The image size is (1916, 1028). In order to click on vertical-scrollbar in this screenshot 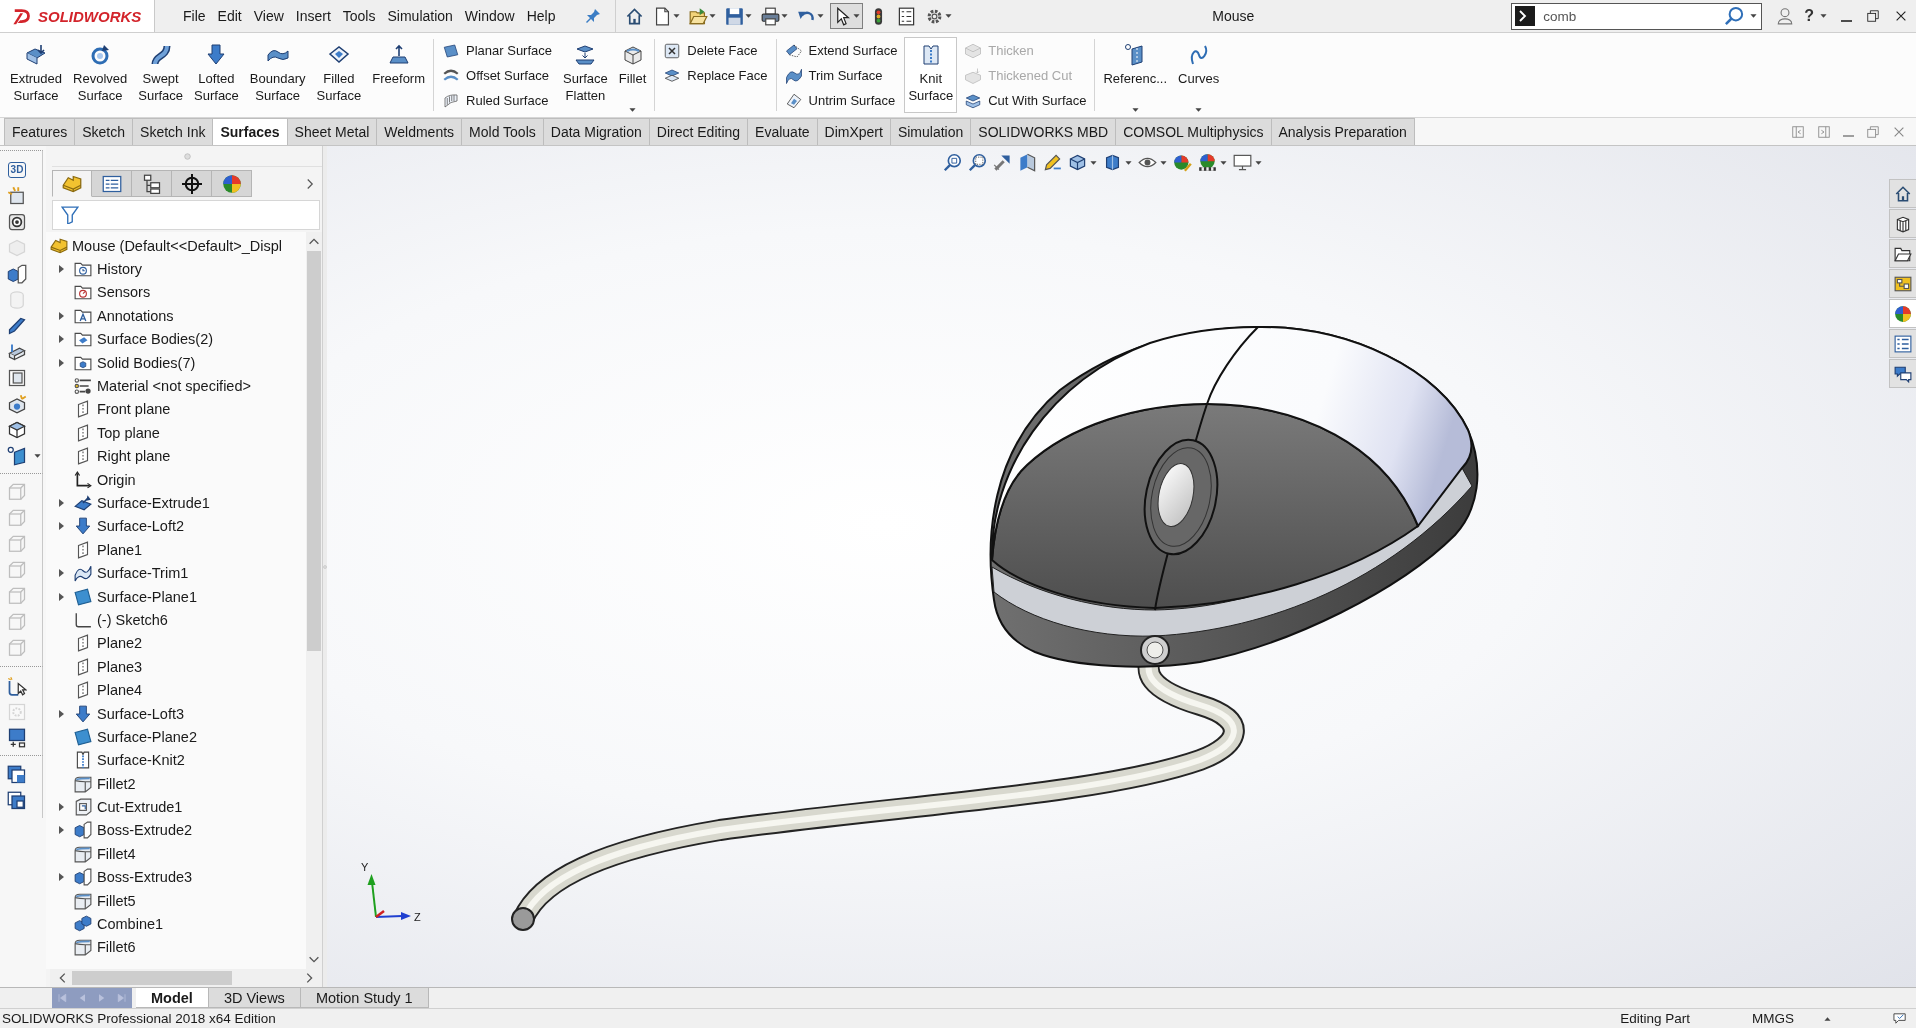, I will do `click(314, 600)`.